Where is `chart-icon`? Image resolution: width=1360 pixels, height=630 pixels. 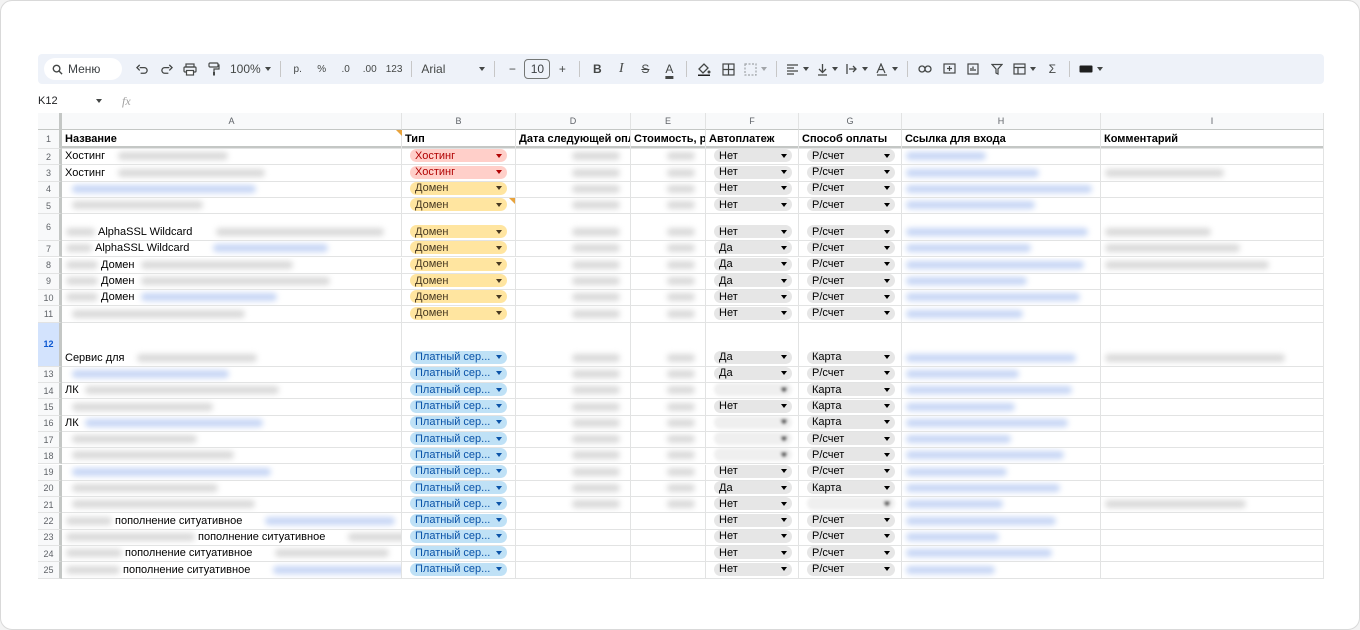
chart-icon is located at coordinates (973, 69).